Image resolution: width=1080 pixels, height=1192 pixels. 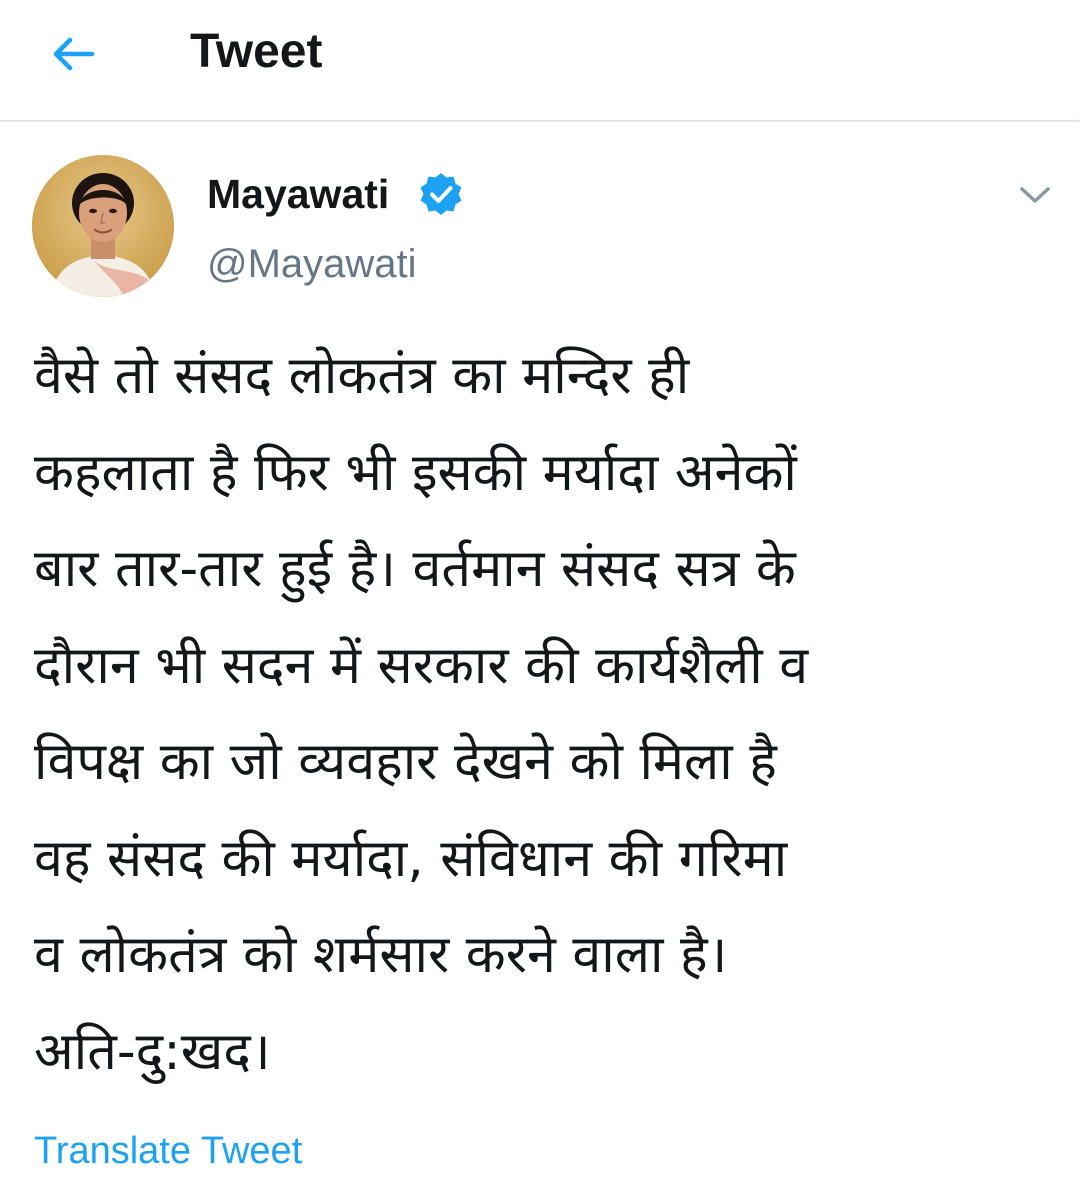 I want to click on tweet-menu-button, so click(x=1035, y=195).